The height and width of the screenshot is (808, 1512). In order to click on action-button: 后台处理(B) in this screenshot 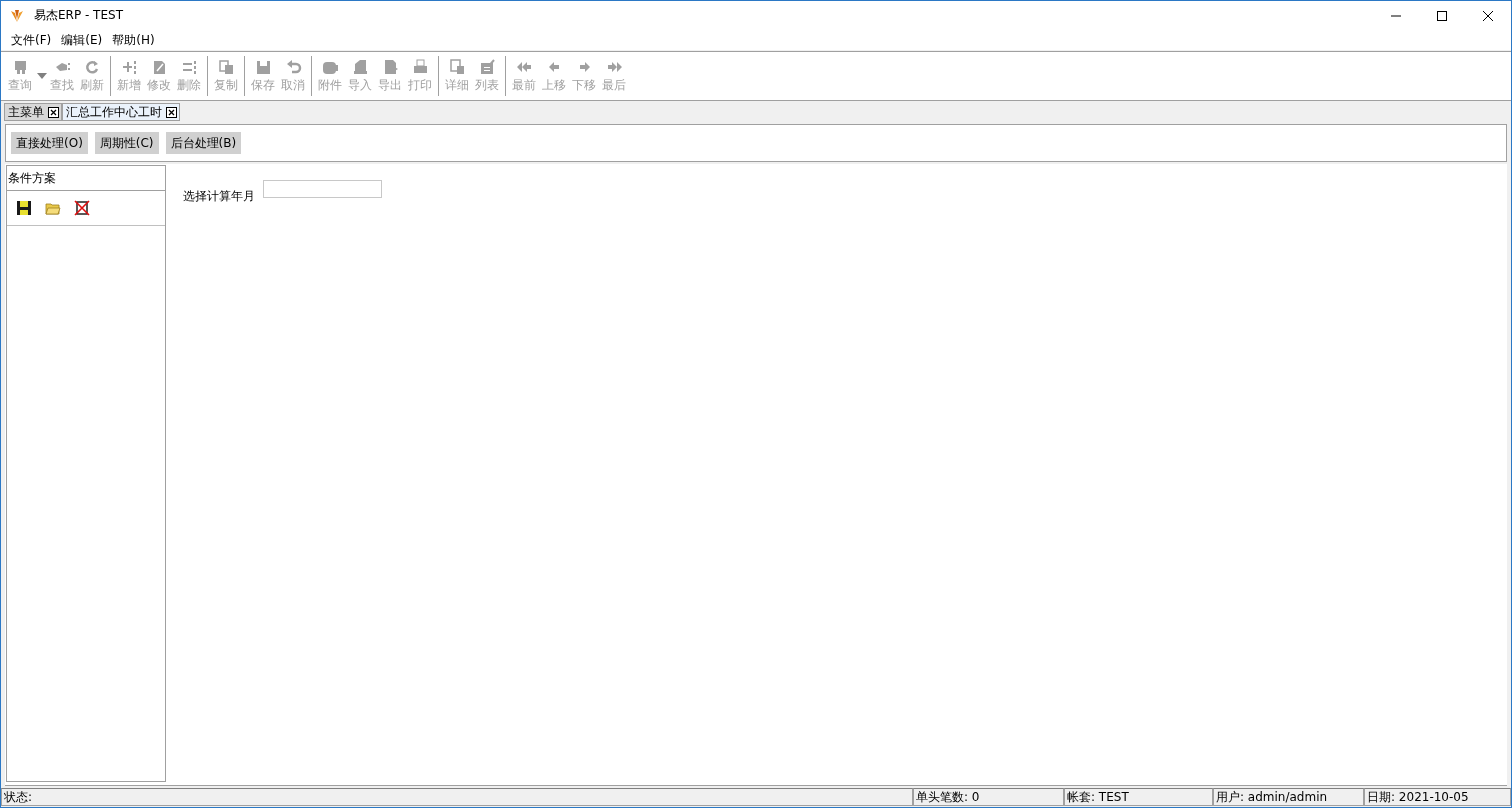, I will do `click(203, 143)`.